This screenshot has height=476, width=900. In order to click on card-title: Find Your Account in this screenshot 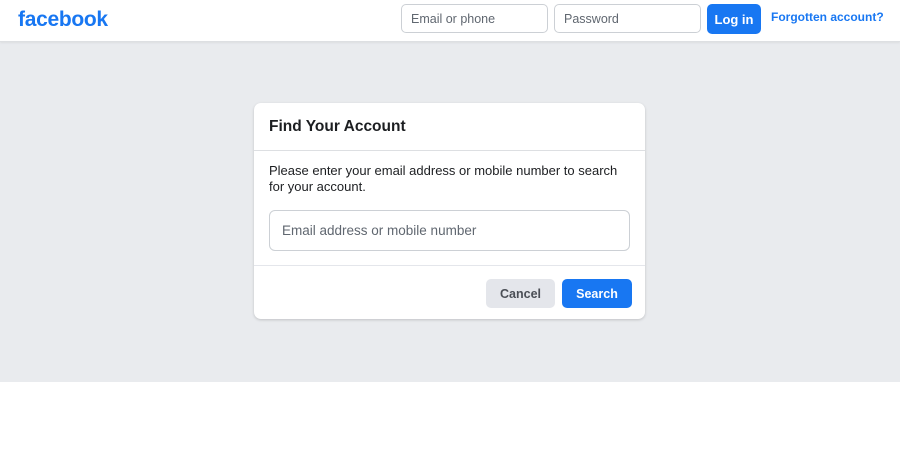, I will do `click(337, 126)`.